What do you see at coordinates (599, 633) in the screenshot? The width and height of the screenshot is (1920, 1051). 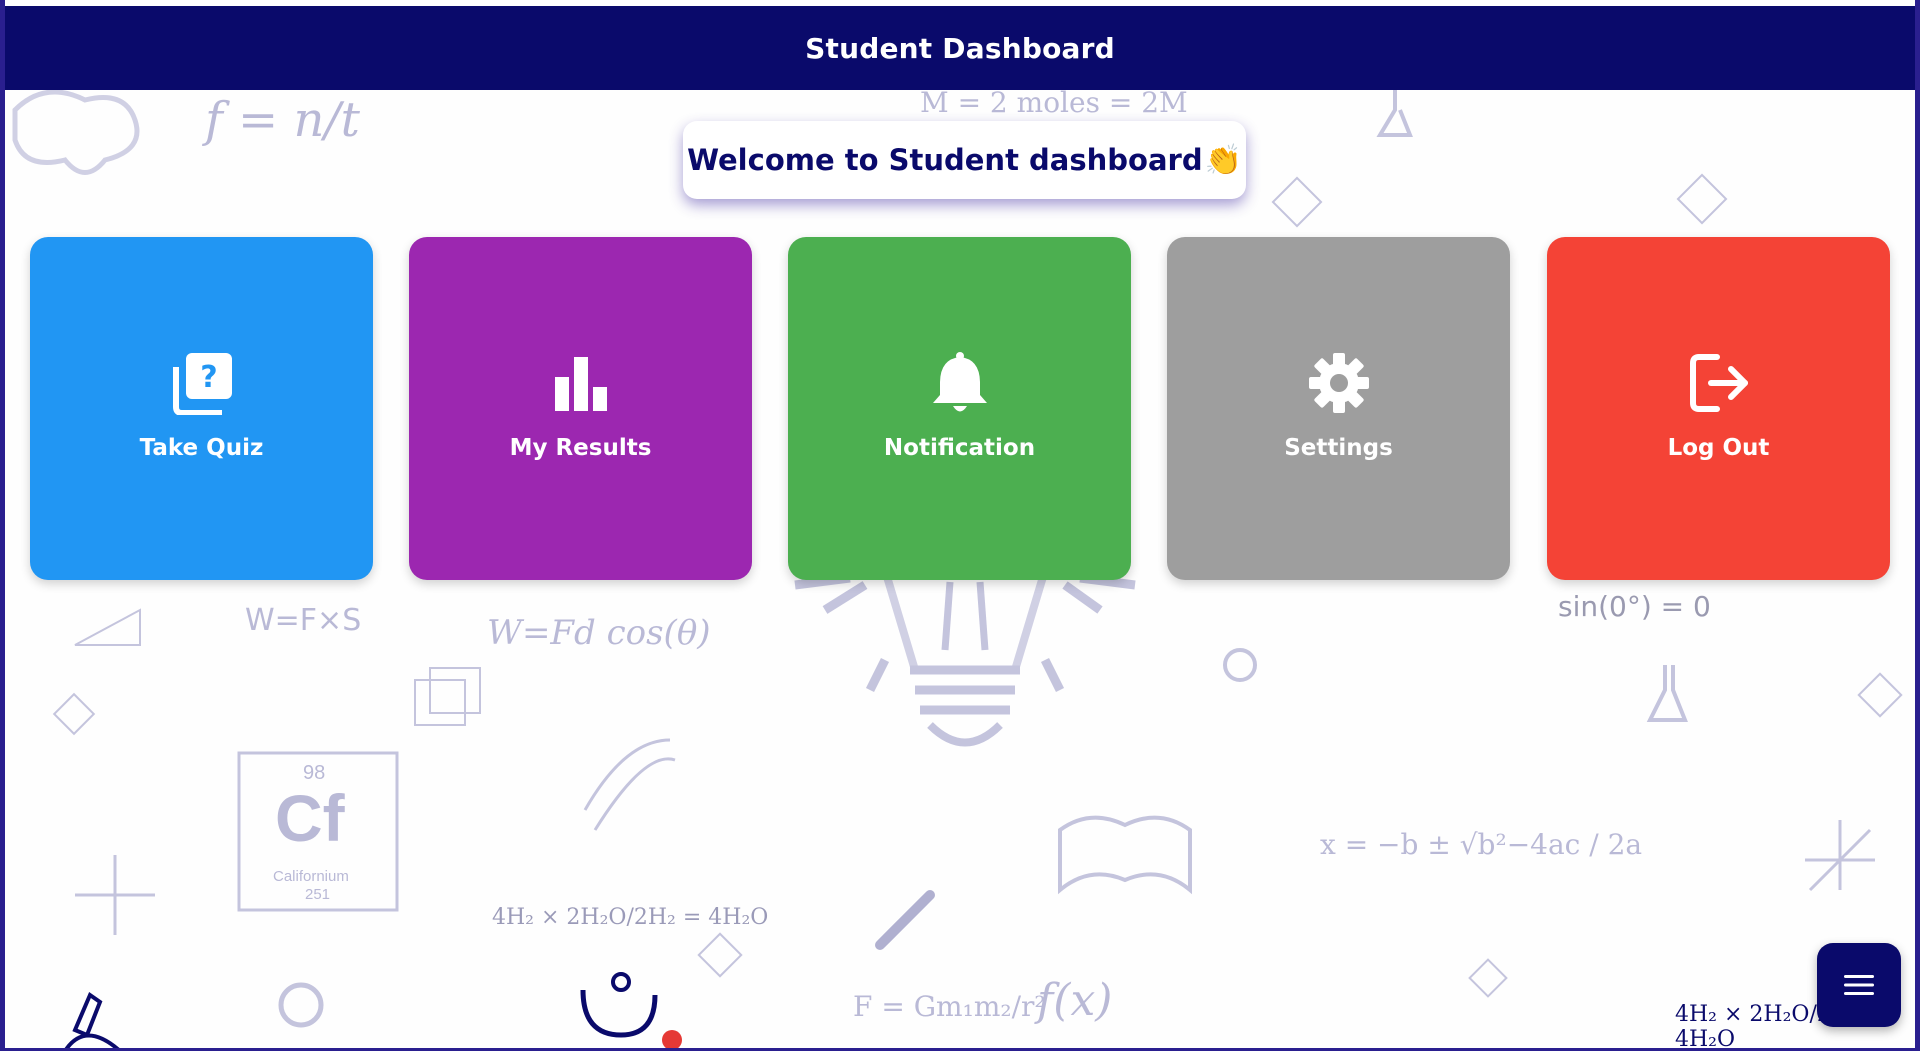 I see `formula-work-cos: W=Fd cos(θ)` at bounding box center [599, 633].